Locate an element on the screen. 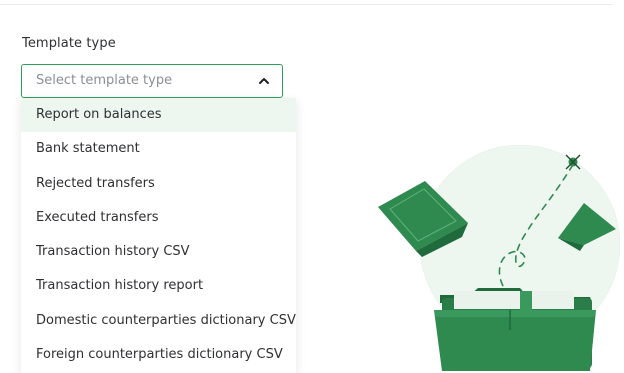 The height and width of the screenshot is (373, 624). option-foreign-counterparties-csv: Foreign counterparties dictionary CSV is located at coordinates (158, 355).